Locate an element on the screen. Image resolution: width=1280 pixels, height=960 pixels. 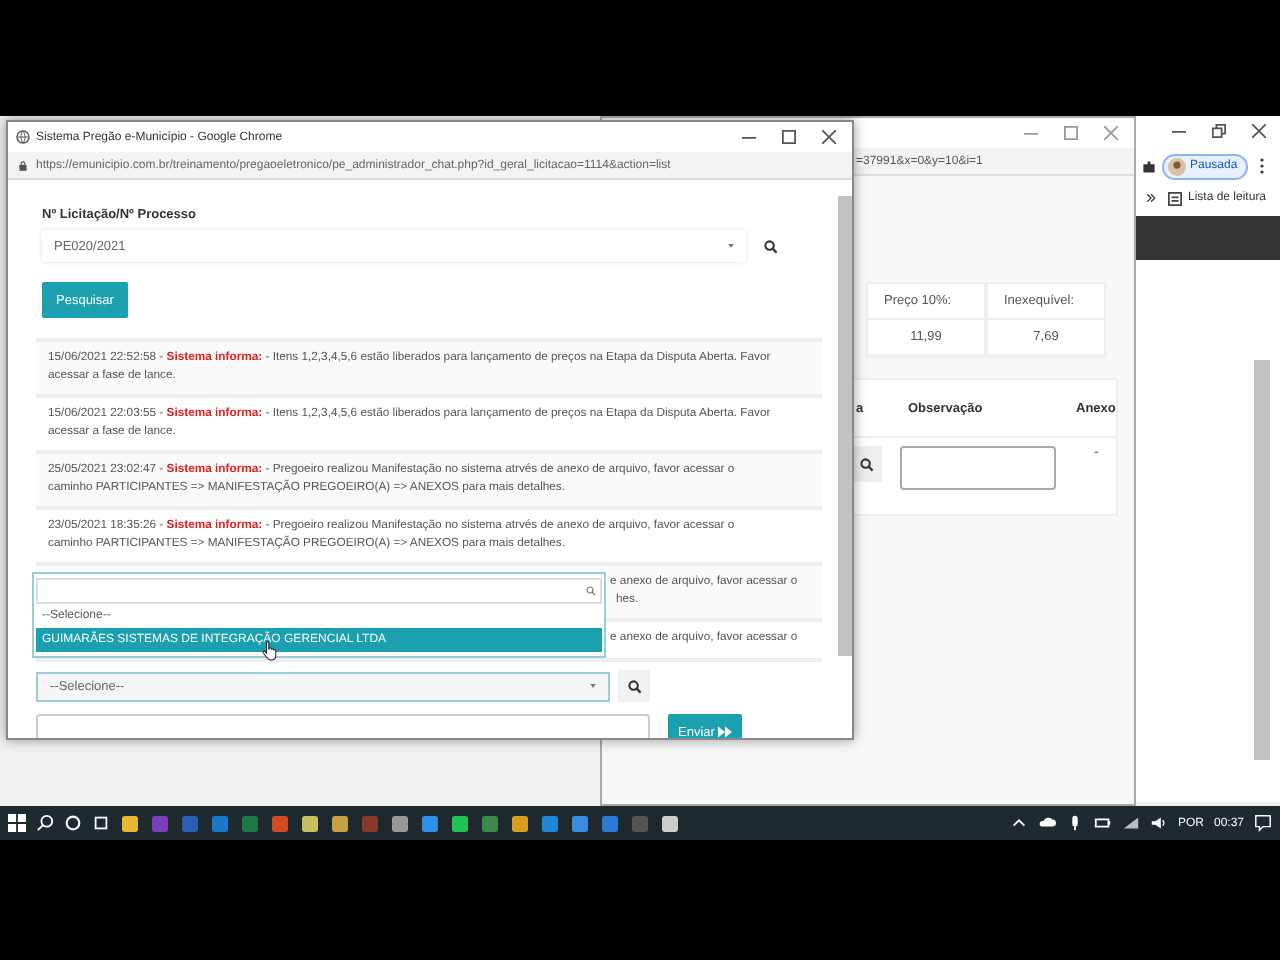
cloud-icon is located at coordinates (1046, 823).